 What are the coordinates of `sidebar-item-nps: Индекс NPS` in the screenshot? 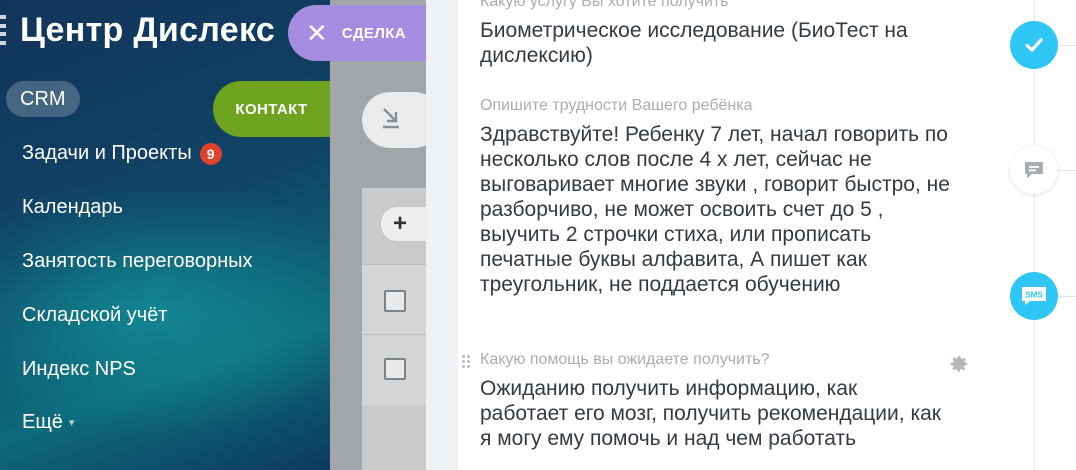 It's located at (79, 369).